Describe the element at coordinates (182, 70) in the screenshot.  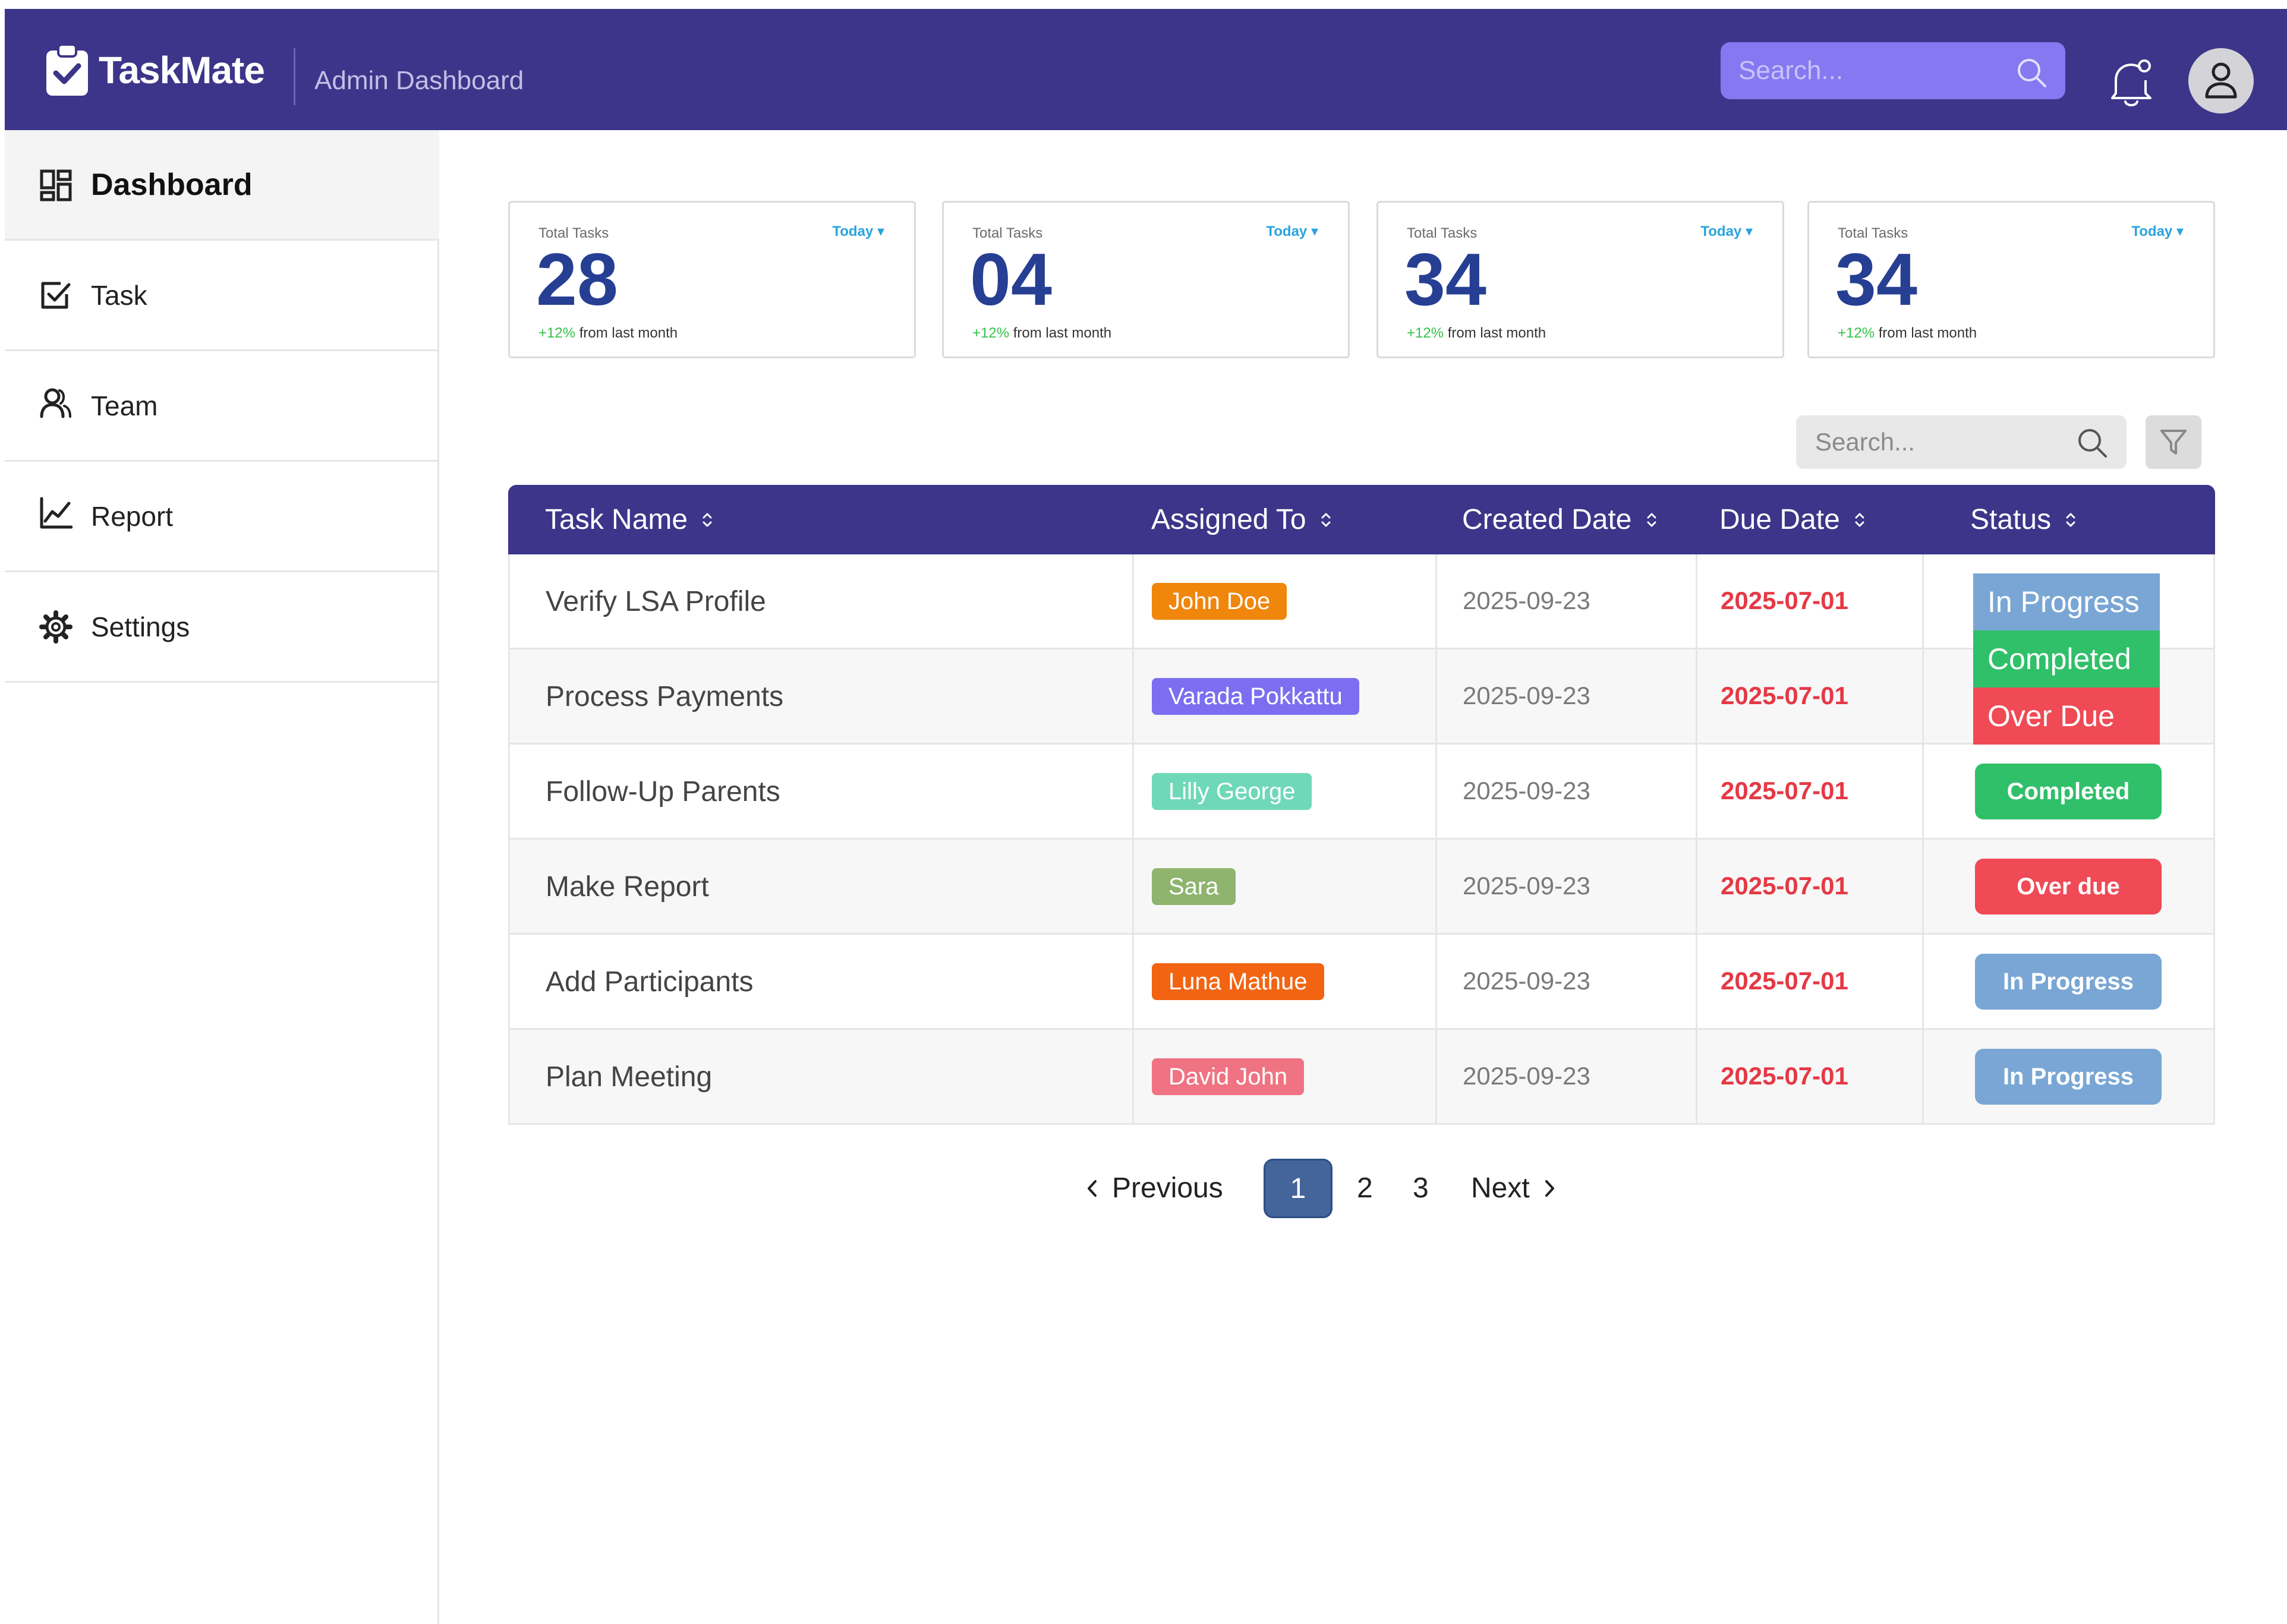
I see `app-name: TaskMate` at that location.